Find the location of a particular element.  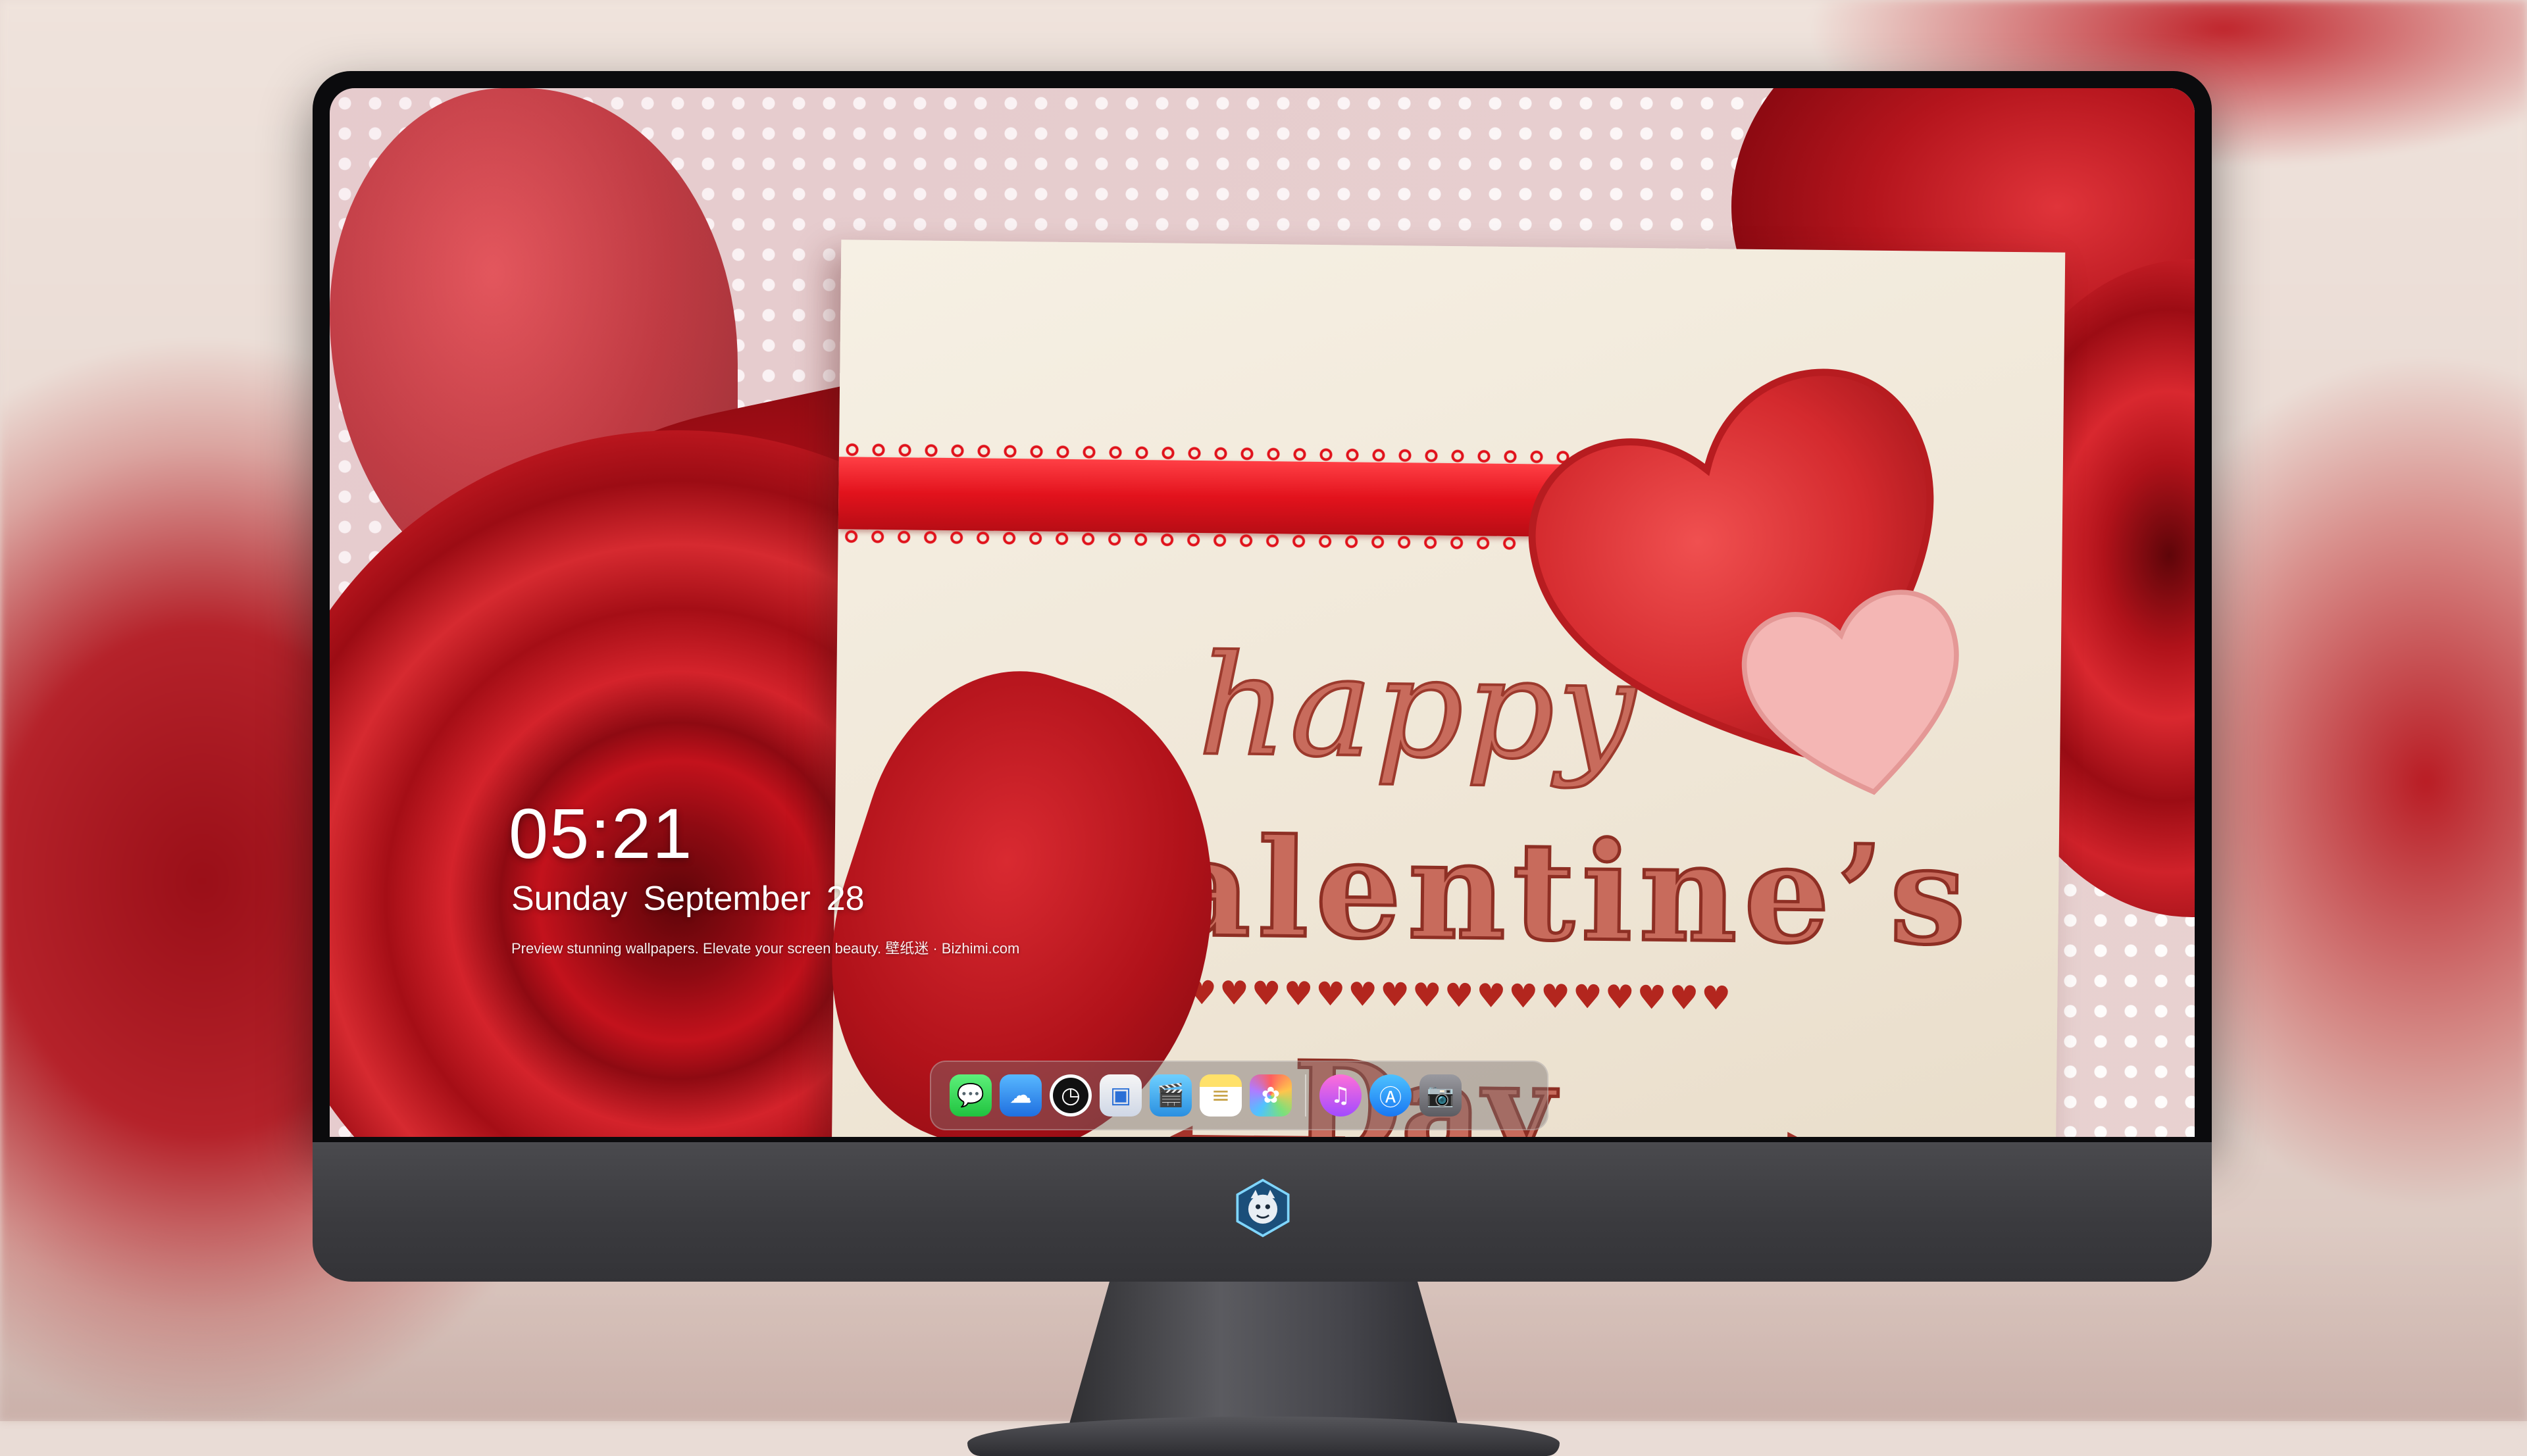

lockscreen-date: Sunday September 28 is located at coordinates (696, 898).